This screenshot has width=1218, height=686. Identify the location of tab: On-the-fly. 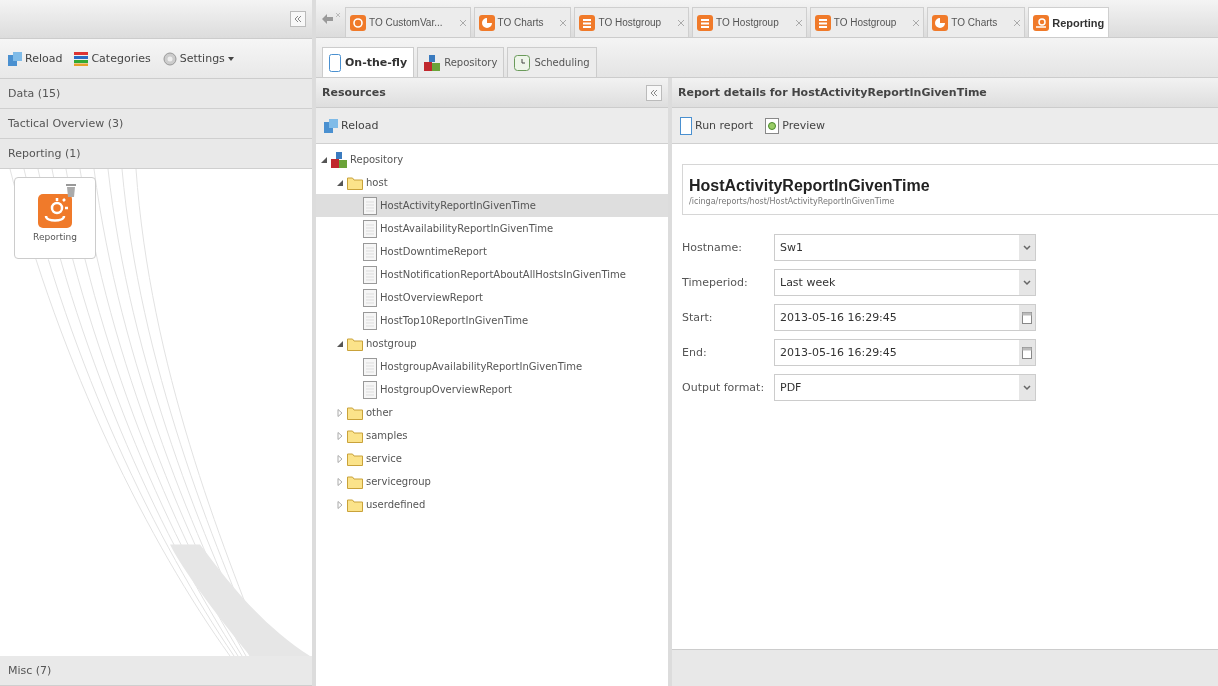
(368, 62).